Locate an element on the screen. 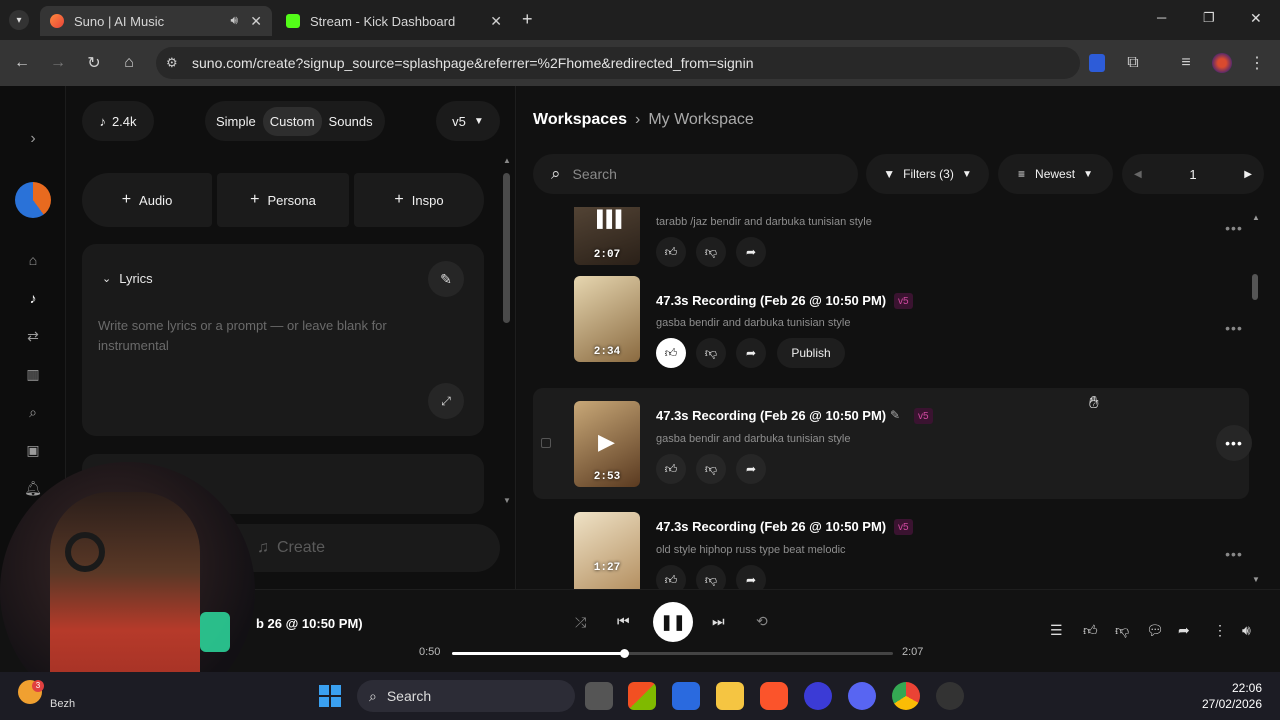  sort-button: ≡ Newest ▼ is located at coordinates (1055, 174).